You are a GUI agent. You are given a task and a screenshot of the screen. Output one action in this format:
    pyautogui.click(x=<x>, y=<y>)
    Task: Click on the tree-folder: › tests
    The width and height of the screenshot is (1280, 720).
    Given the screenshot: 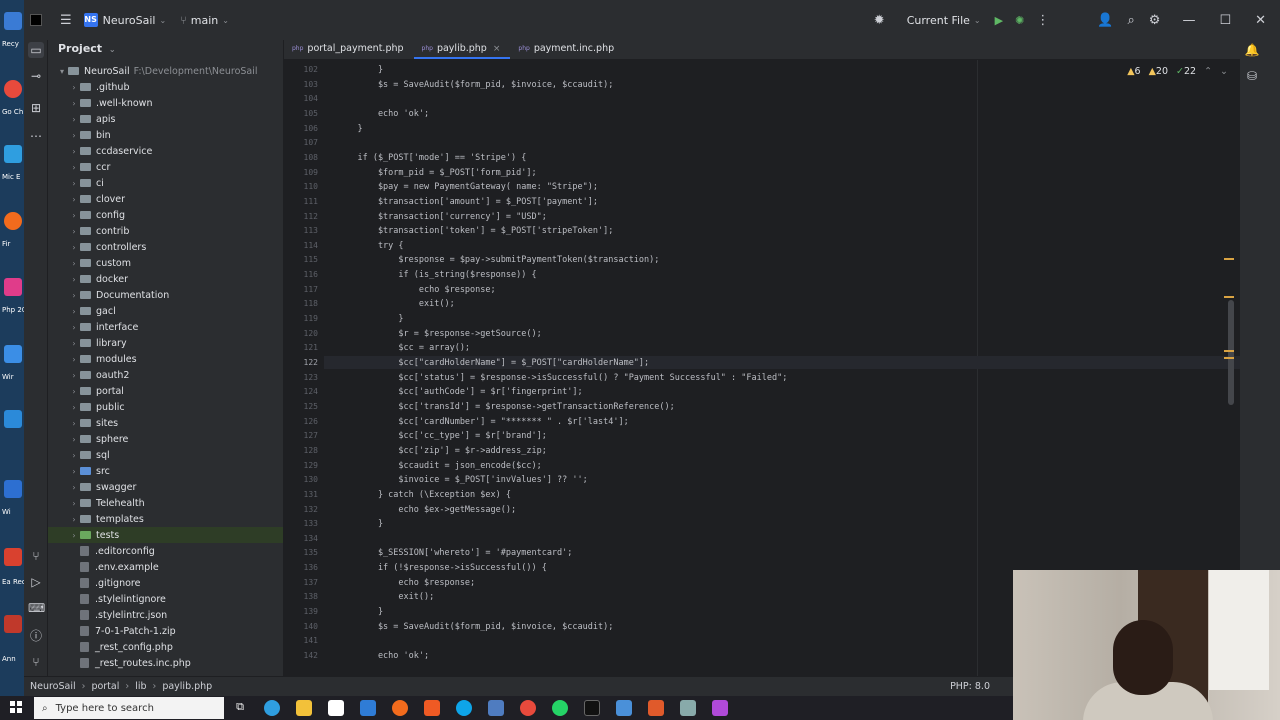 What is the action you would take?
    pyautogui.click(x=165, y=535)
    